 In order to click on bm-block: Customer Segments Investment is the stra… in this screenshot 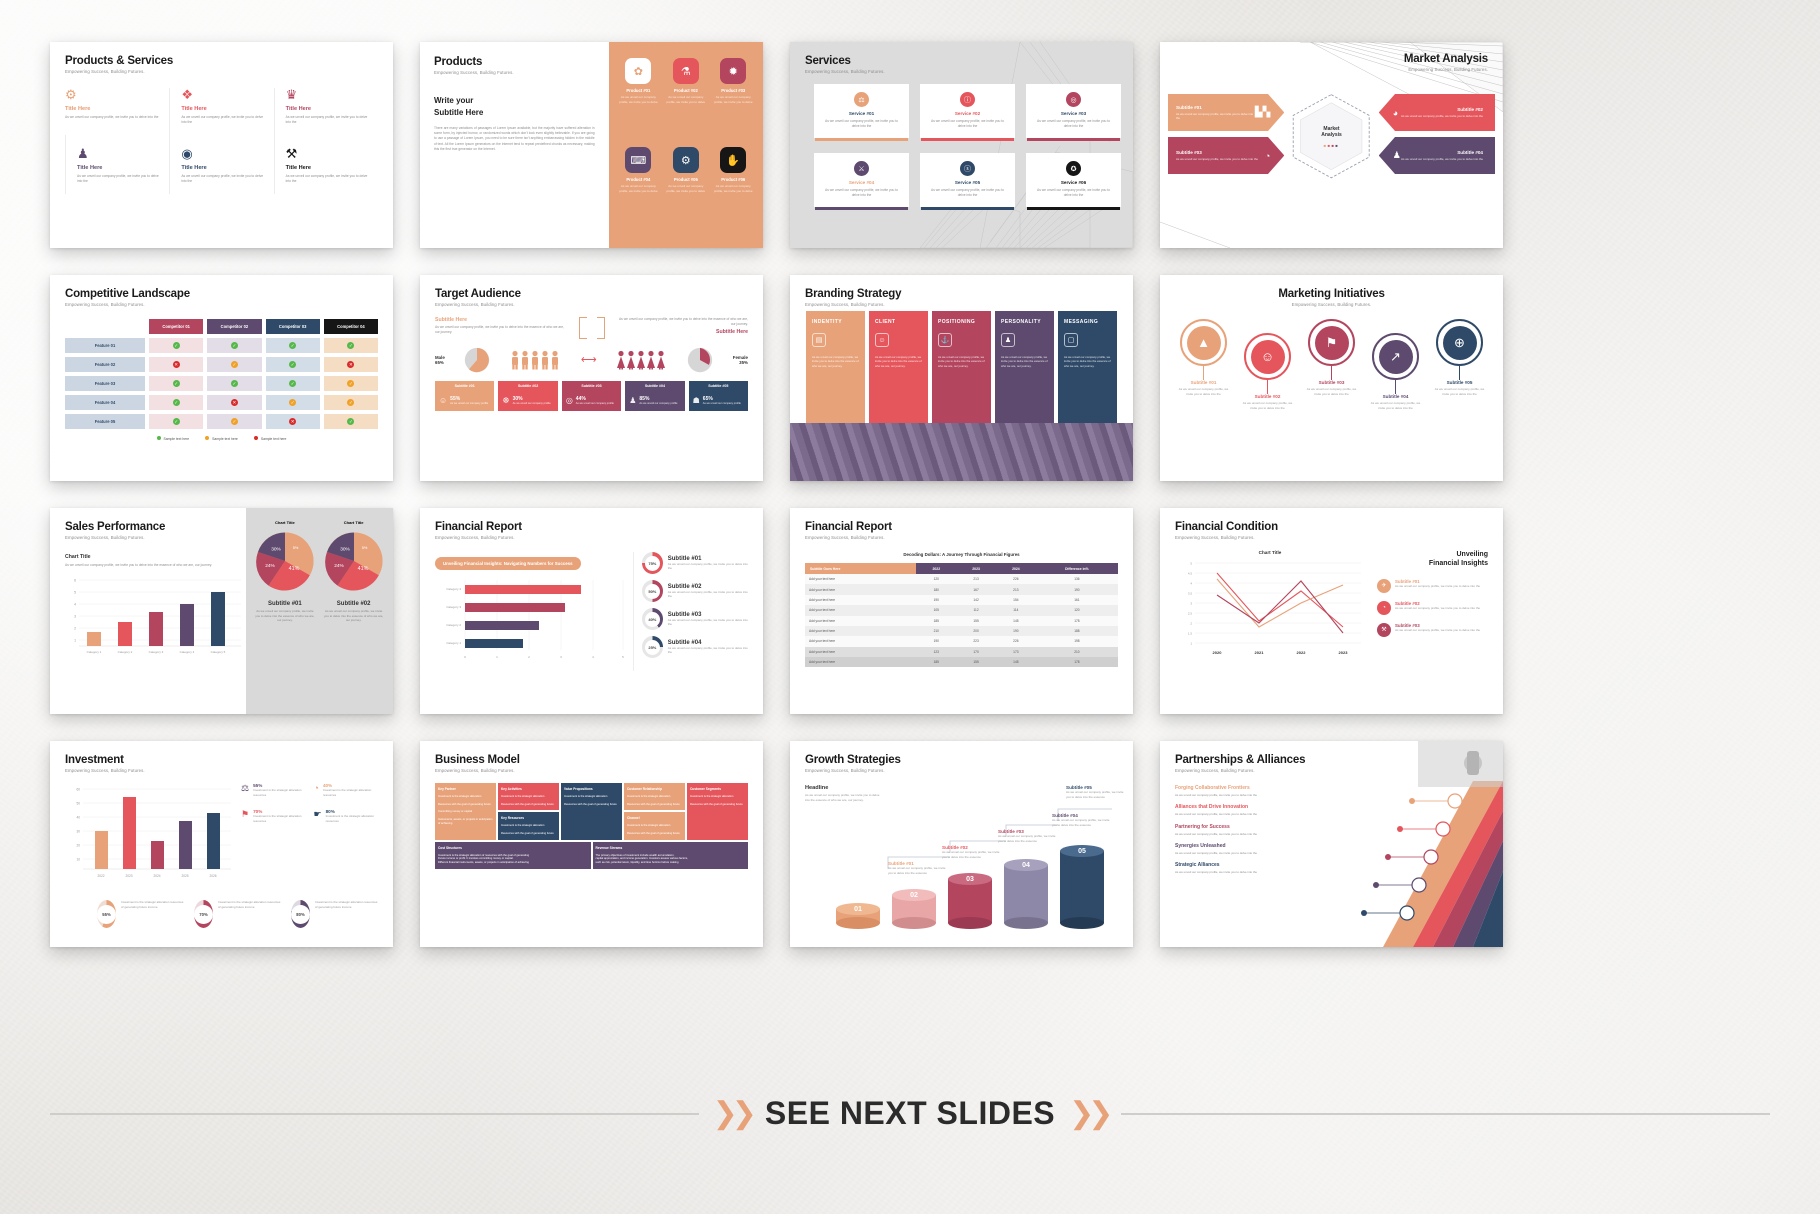, I will do `click(717, 811)`.